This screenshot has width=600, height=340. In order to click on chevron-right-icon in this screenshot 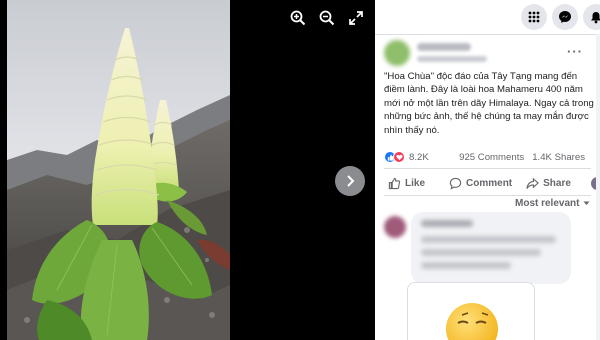, I will do `click(351, 181)`.